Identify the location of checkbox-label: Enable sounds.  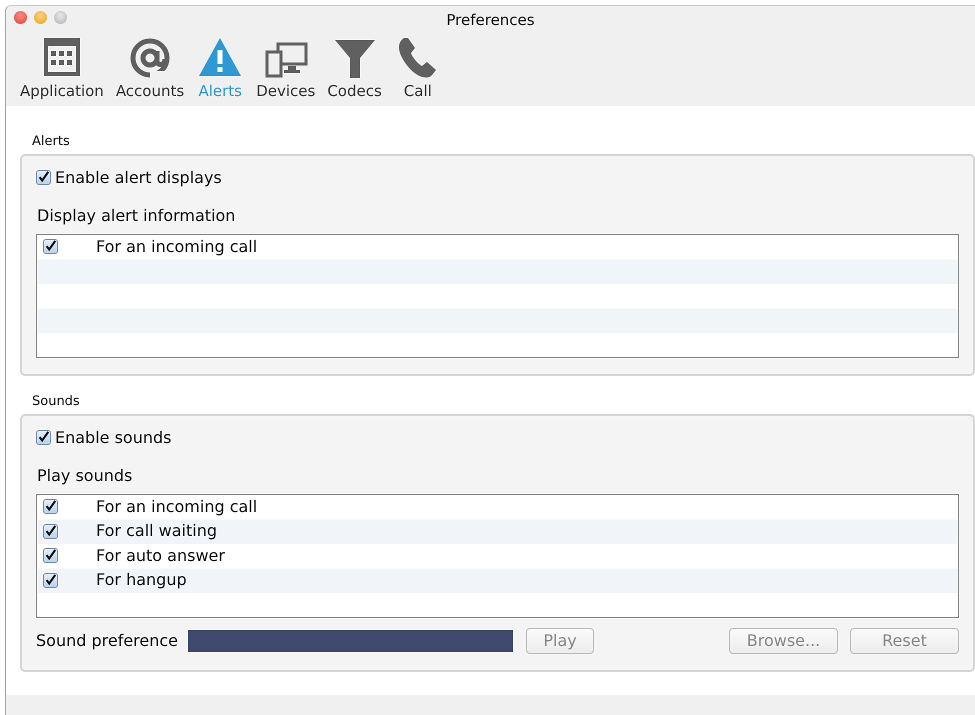
(113, 437).